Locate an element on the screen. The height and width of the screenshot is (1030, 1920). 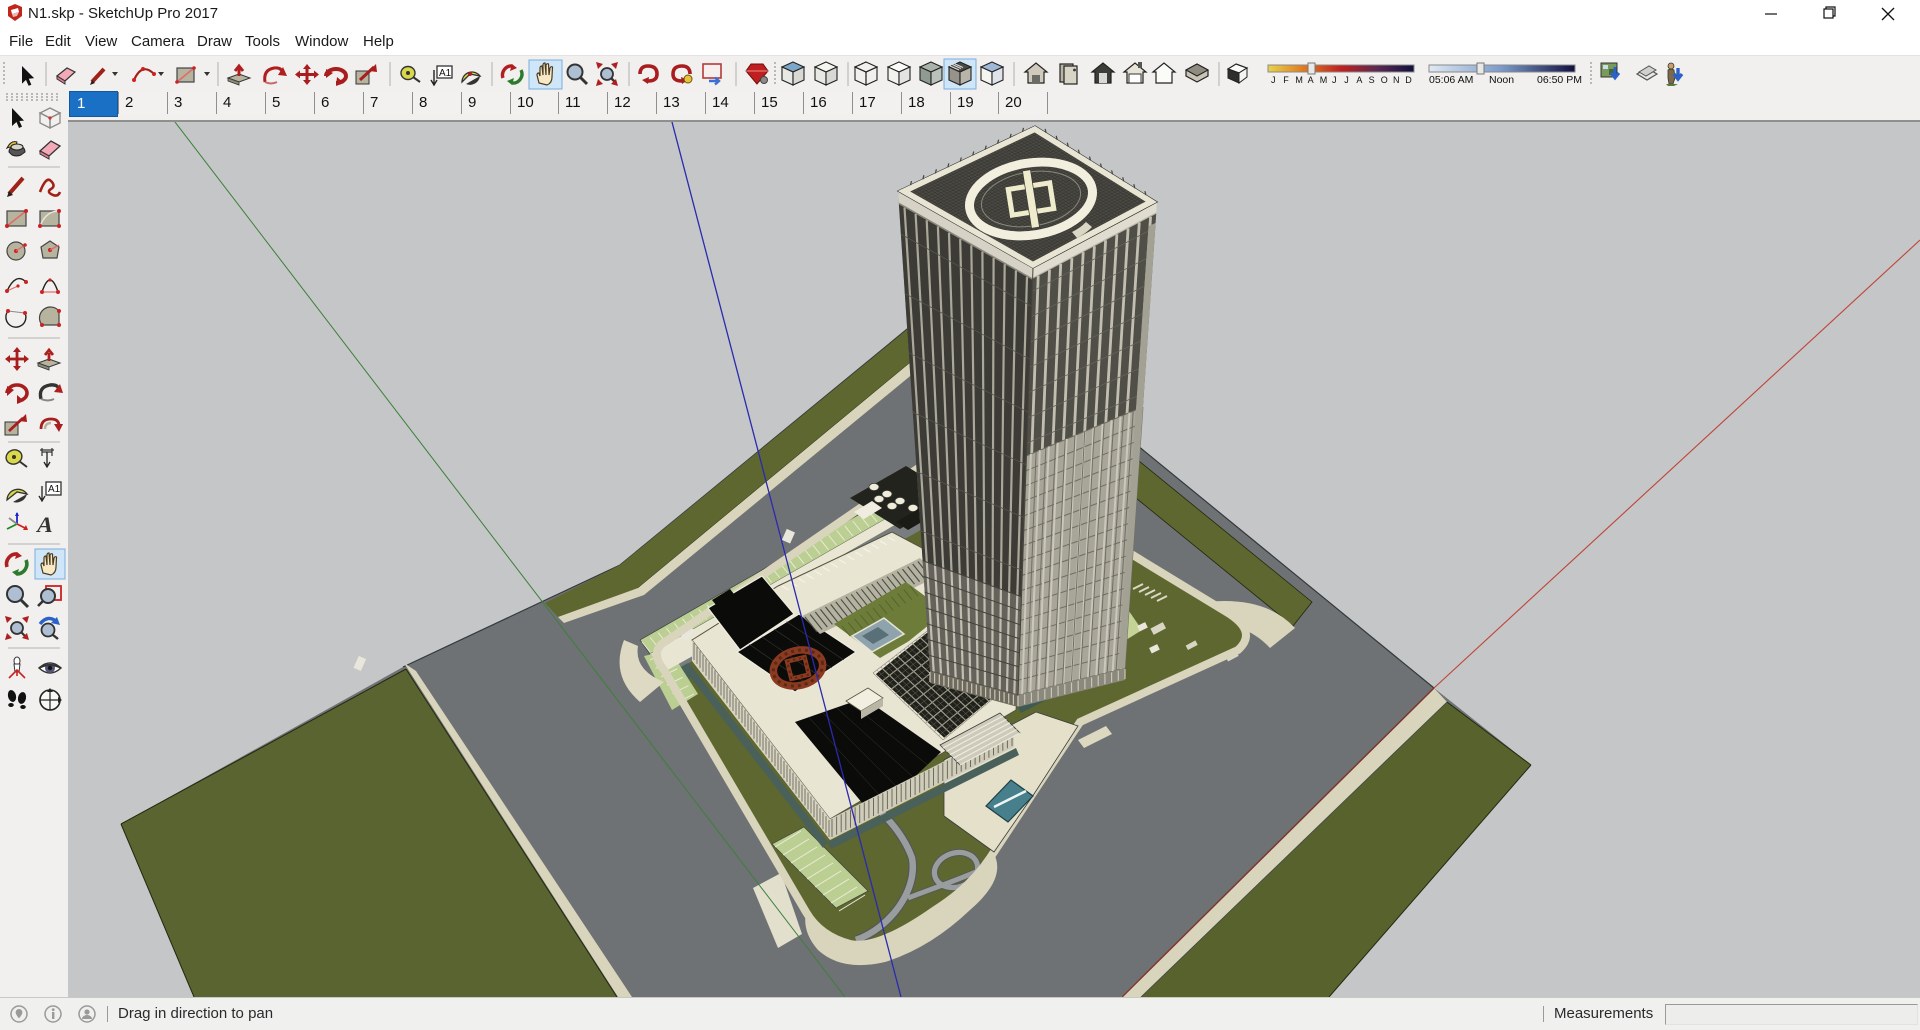
svg-text: F is located at coordinates (1286, 80).